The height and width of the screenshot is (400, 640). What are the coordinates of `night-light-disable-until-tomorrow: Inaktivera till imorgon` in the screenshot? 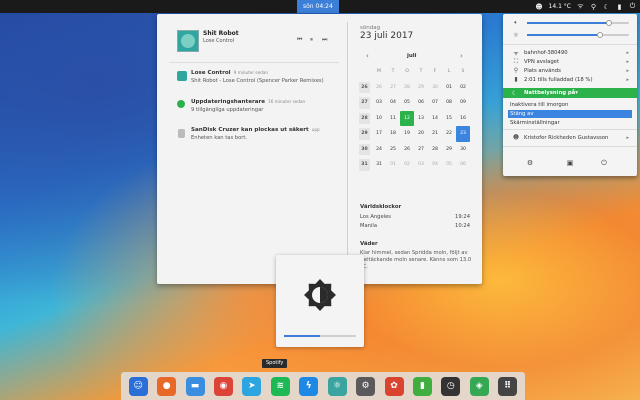 It's located at (570, 105).